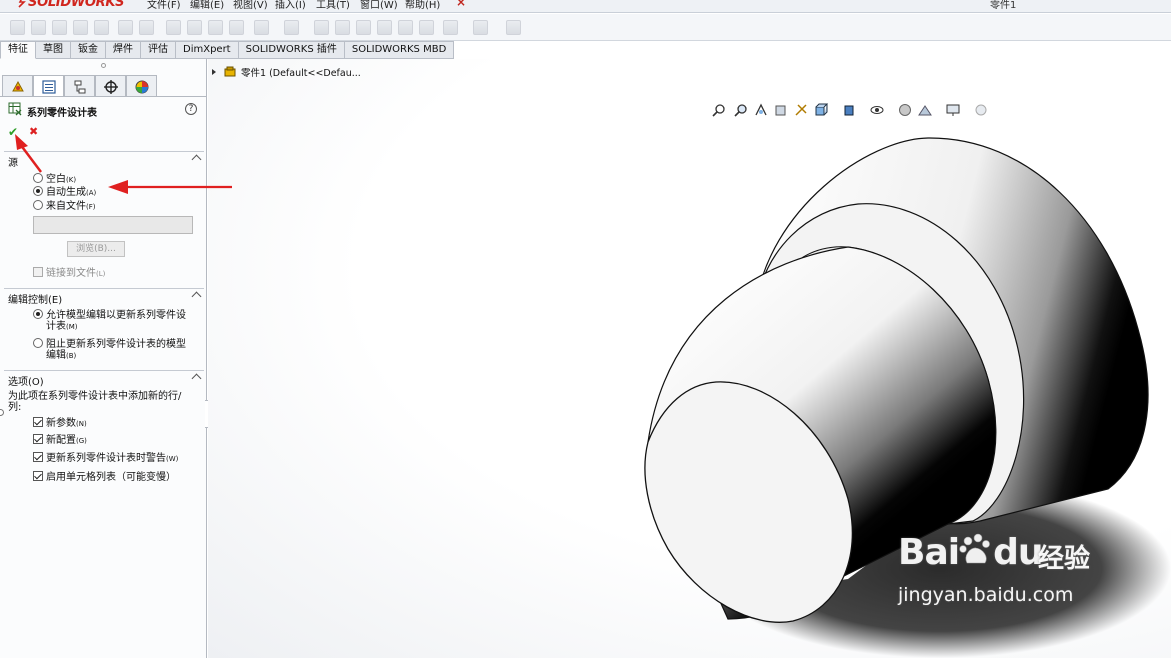 The height and width of the screenshot is (658, 1171). Describe the element at coordinates (88, 50) in the screenshot. I see `tab-sheet-metal: 钣金` at that location.